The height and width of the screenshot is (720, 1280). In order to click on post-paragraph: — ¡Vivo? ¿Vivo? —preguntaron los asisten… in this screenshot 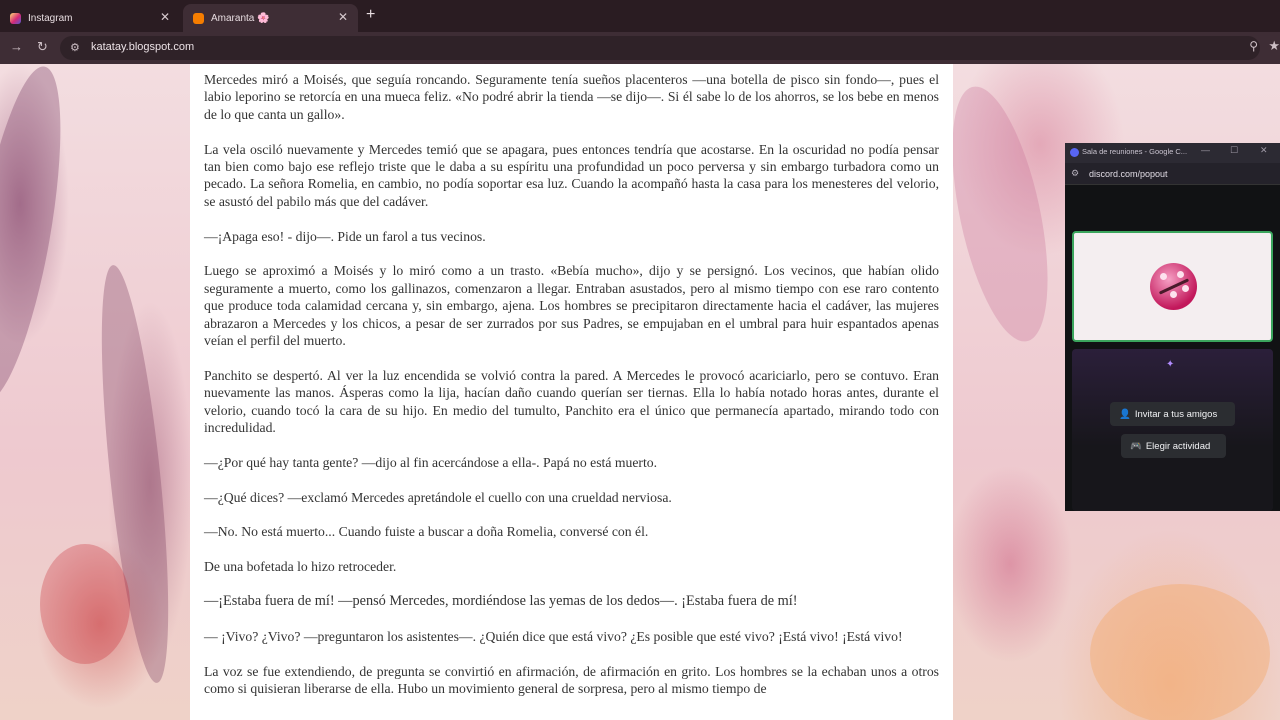, I will do `click(553, 636)`.